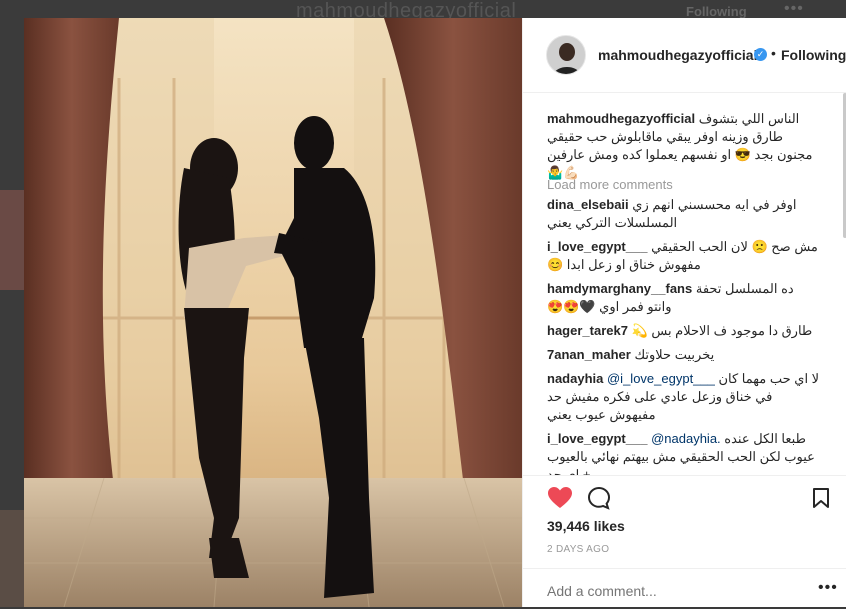 Image resolution: width=846 pixels, height=609 pixels. Describe the element at coordinates (684, 541) in the screenshot. I see `post-actions: 39,446 likes 2 DAYS AGO •••` at that location.